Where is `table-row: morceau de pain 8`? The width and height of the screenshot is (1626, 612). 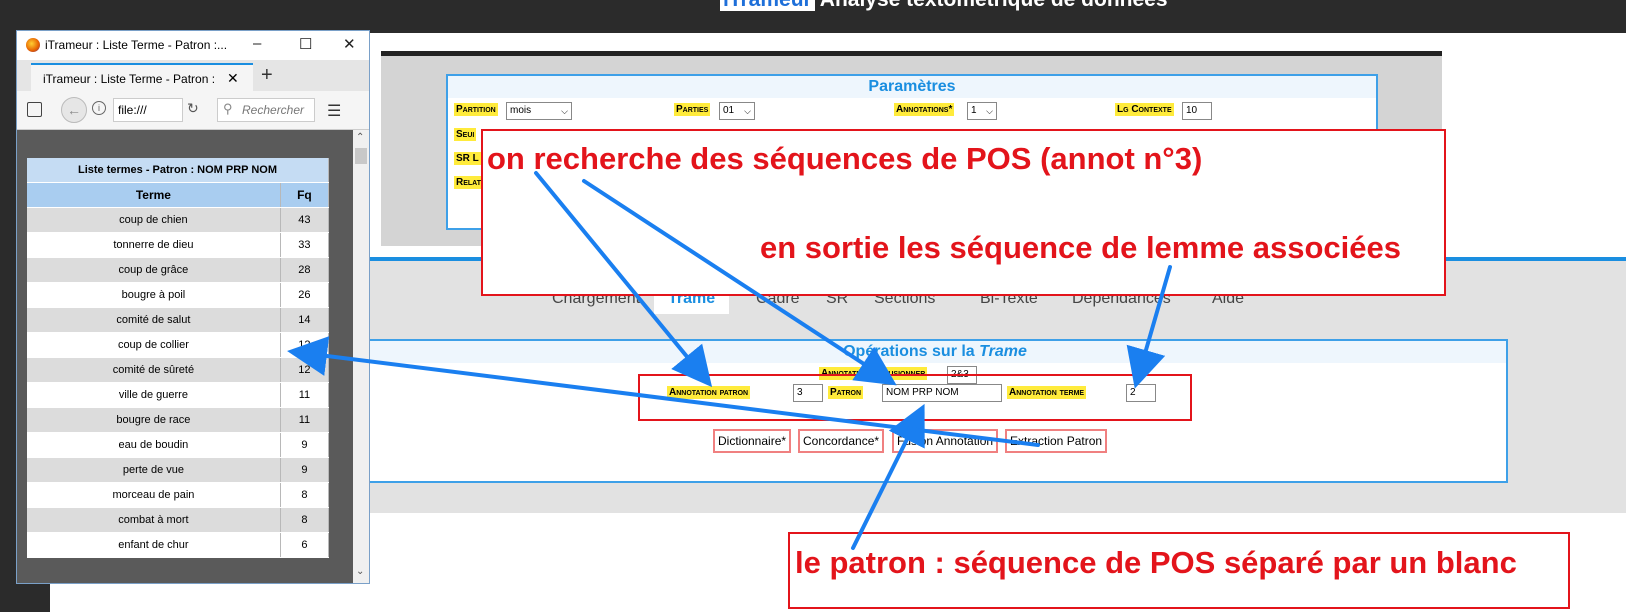 table-row: morceau de pain 8 is located at coordinates (178, 495).